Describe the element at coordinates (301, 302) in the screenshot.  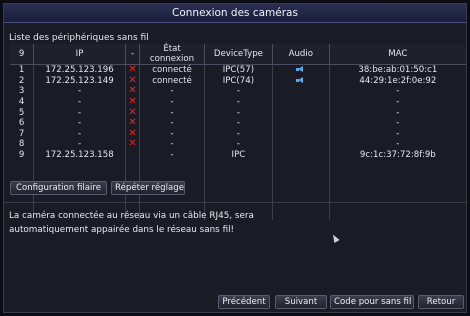
I see `next-button: Suivant` at that location.